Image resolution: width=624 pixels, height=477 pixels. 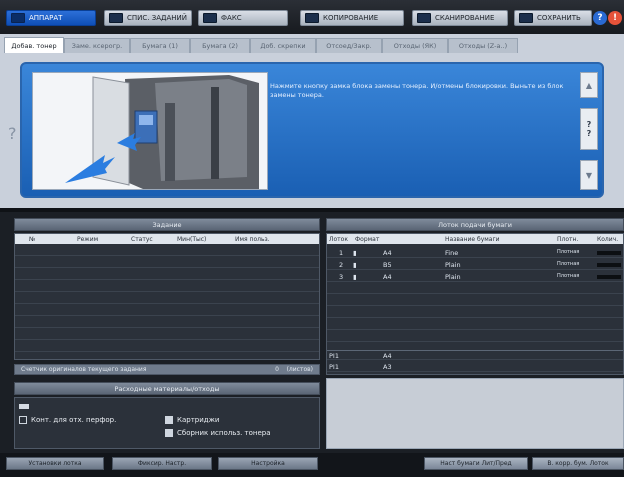 What do you see at coordinates (475, 367) in the screenshot?
I see `table-row: PI1 A3` at bounding box center [475, 367].